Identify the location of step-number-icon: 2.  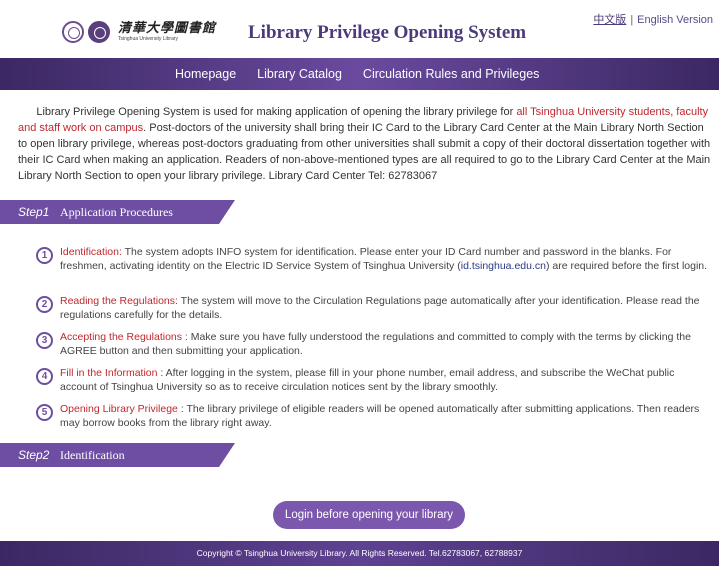
(44, 304).